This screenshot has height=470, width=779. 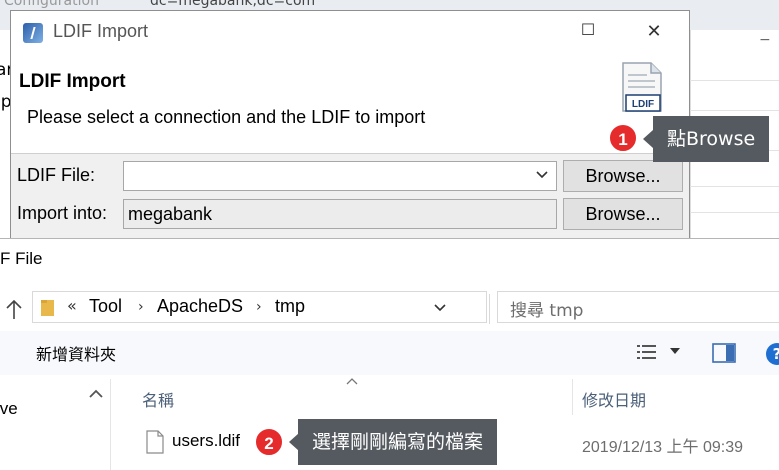 I want to click on scroll-up-icon, so click(x=96, y=394).